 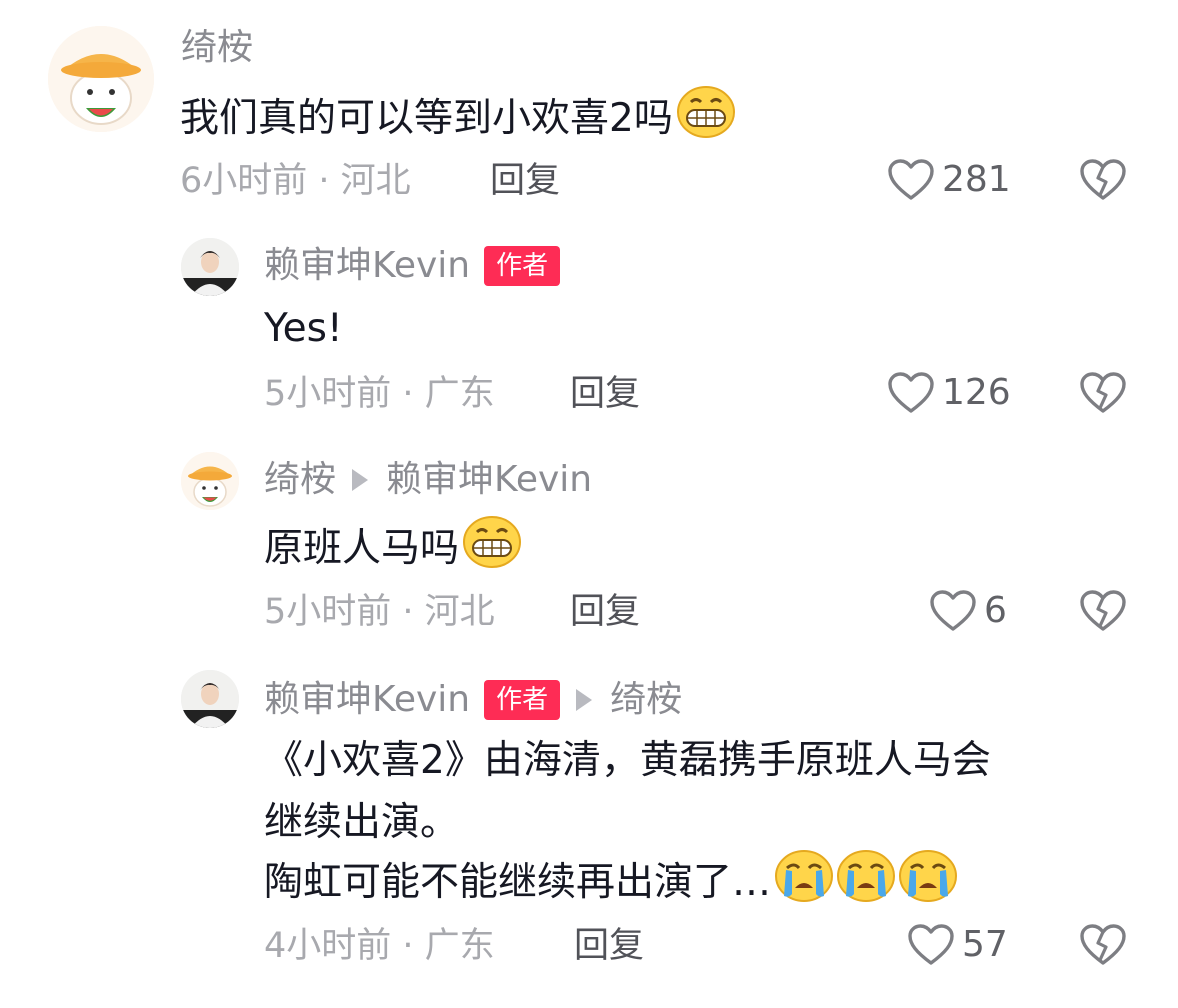 I want to click on reply-to-username: 赖审坤Kevin, so click(x=489, y=480).